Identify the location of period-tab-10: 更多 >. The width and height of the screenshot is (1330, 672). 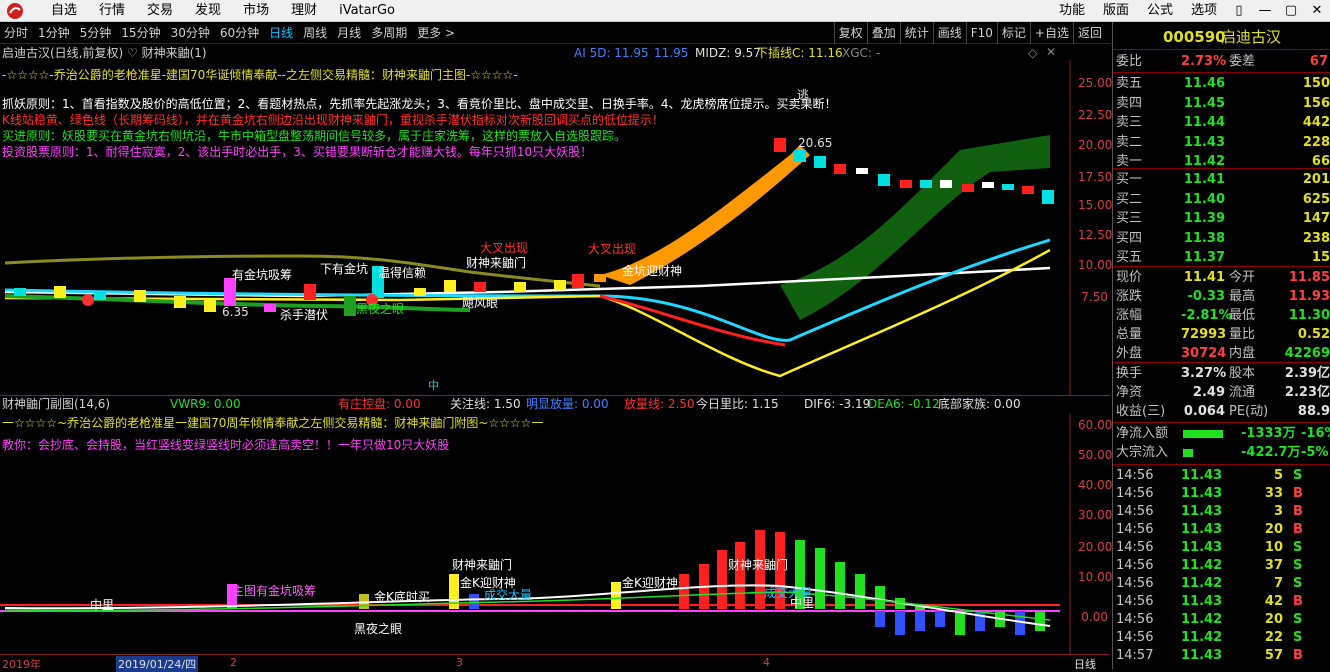
(437, 32).